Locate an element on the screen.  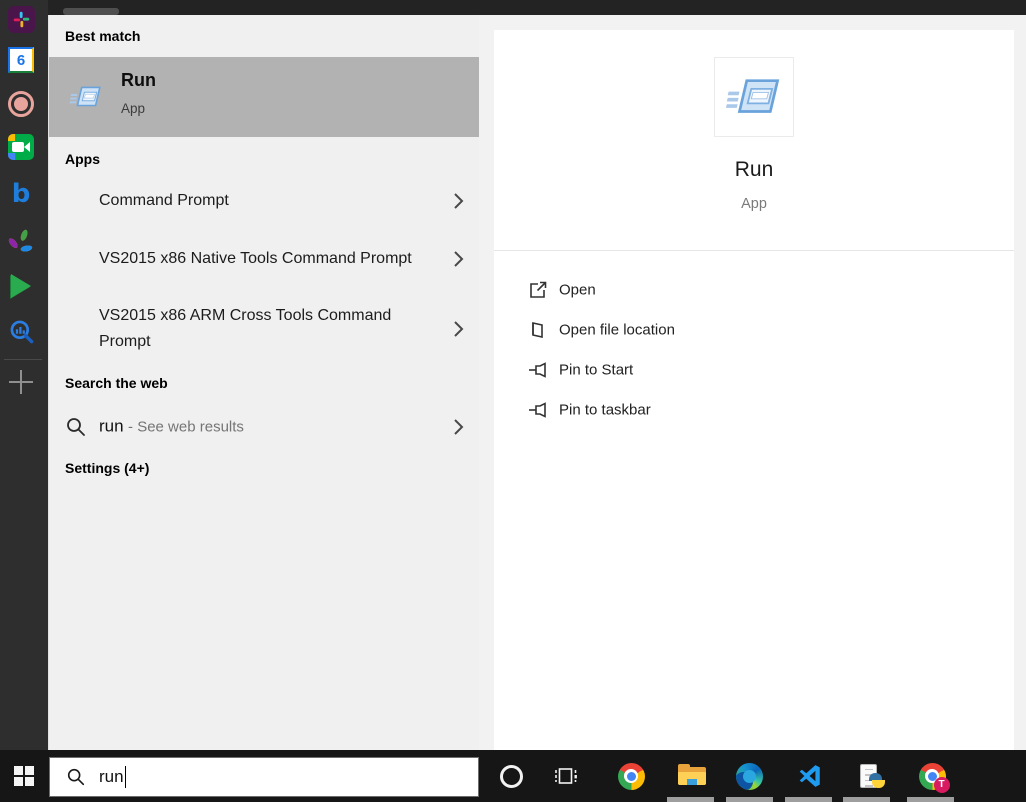
file-location-icon is located at coordinates (537, 330).